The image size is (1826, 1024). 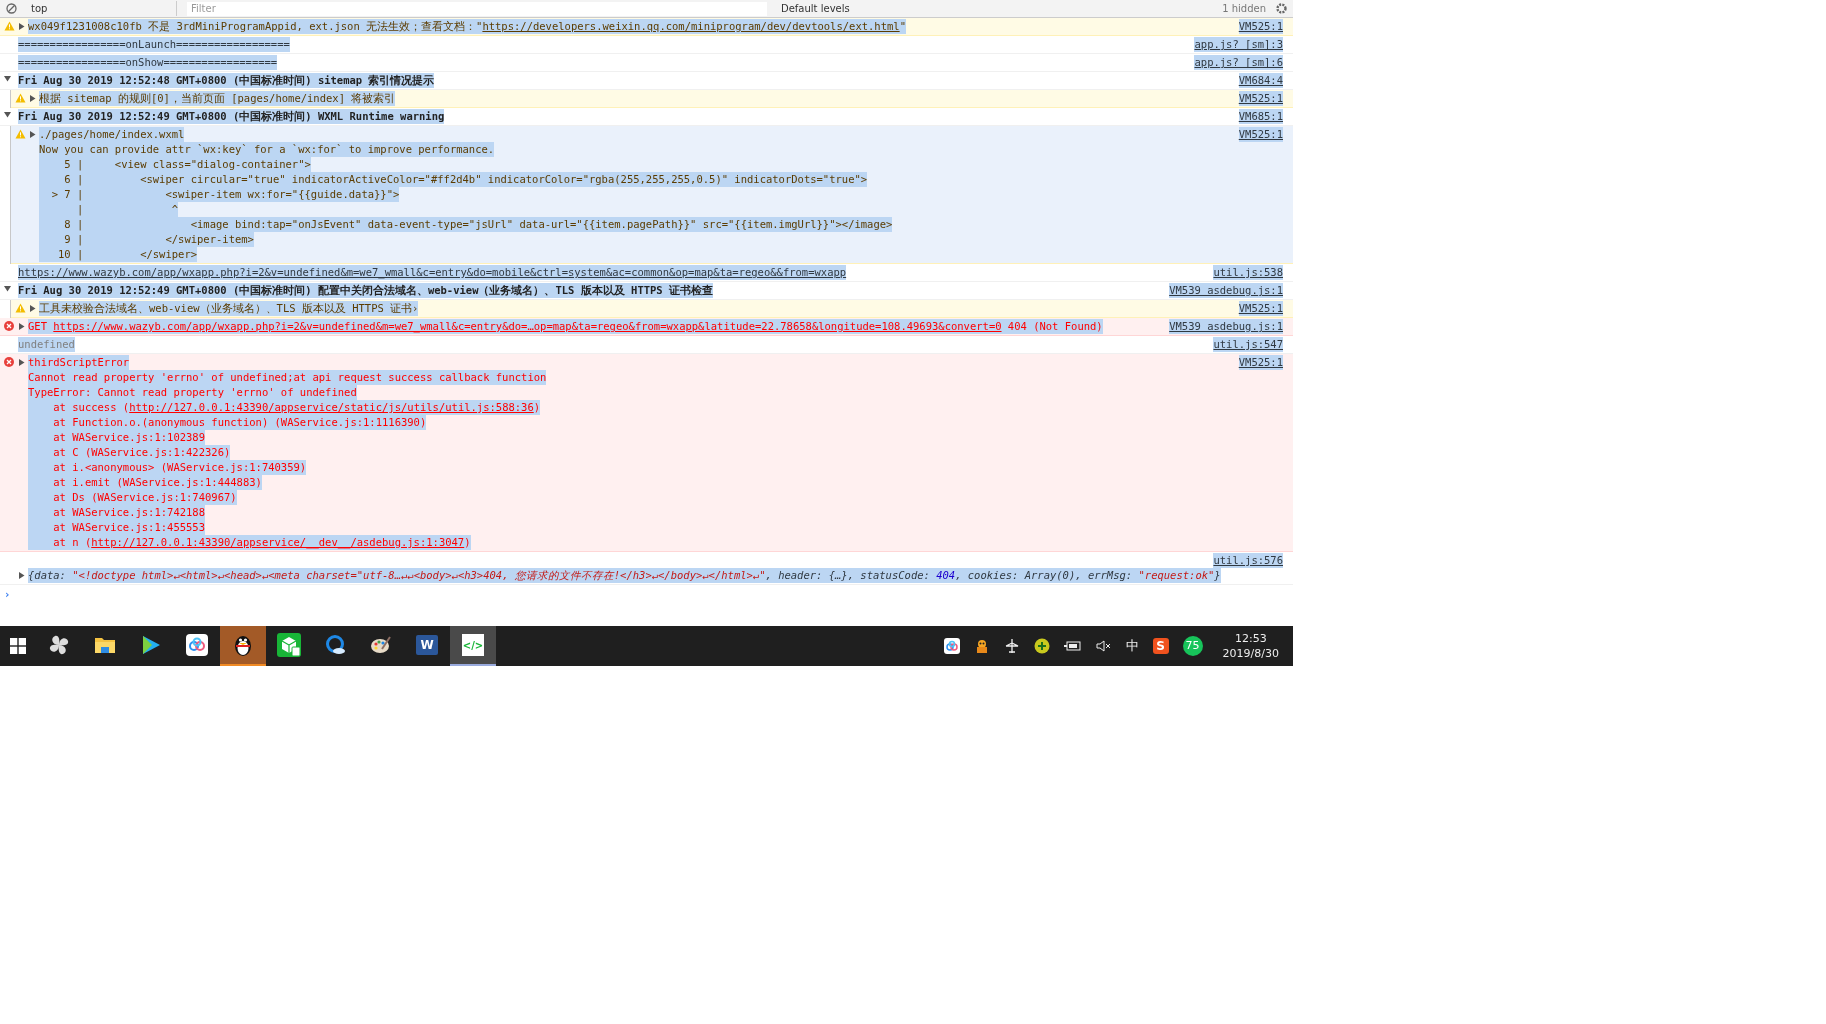 I want to click on message-text: =================onShow==================, so click(x=148, y=62).